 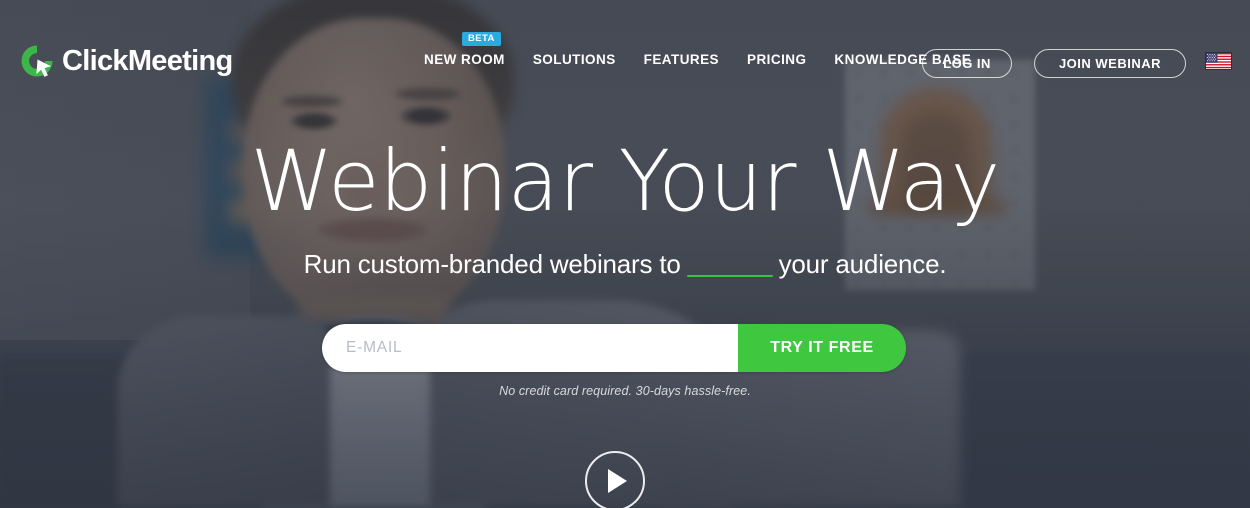 What do you see at coordinates (822, 348) in the screenshot?
I see `try-it-free-button: TRY IT FREE` at bounding box center [822, 348].